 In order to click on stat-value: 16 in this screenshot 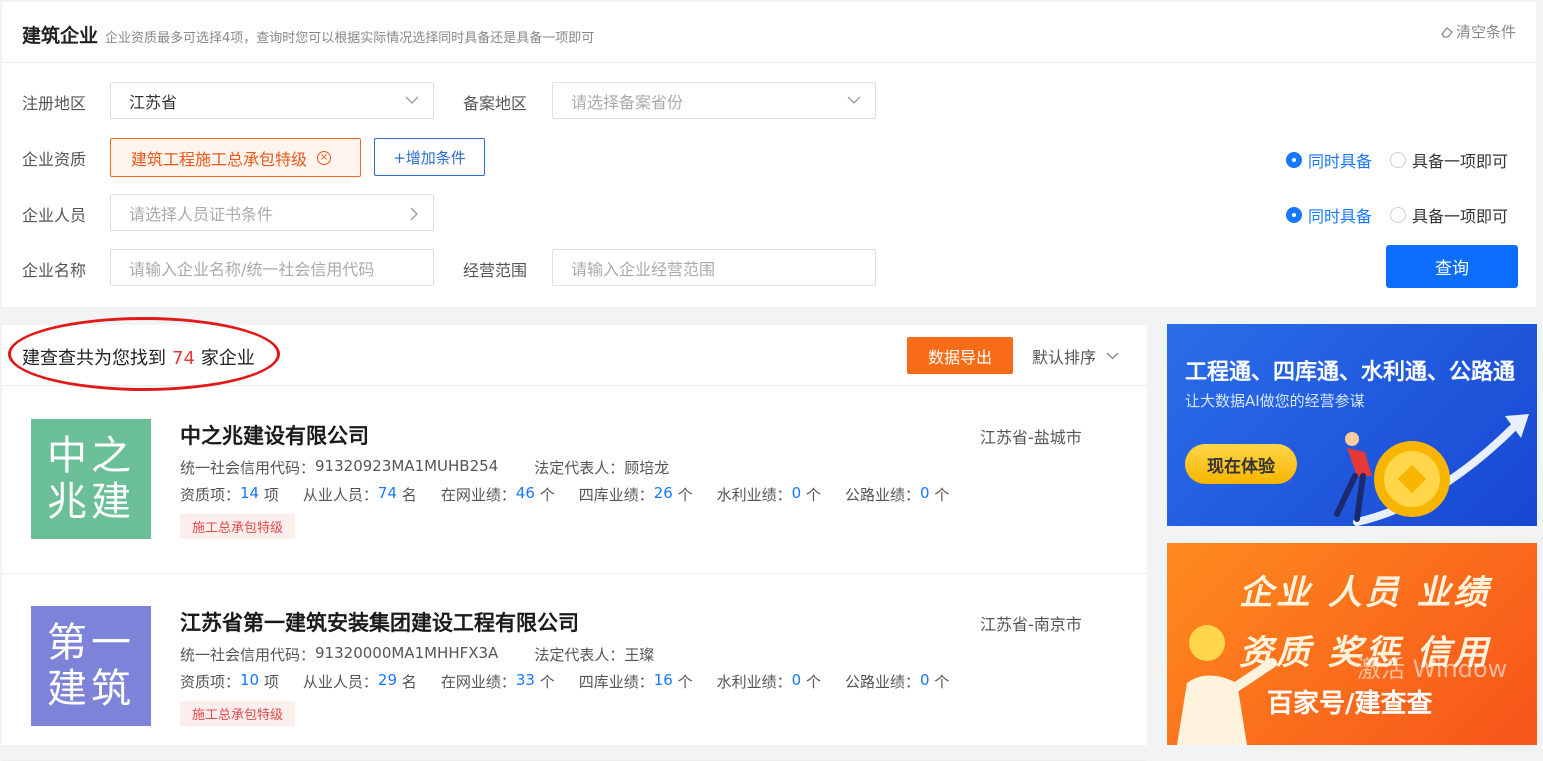, I will do `click(663, 681)`.